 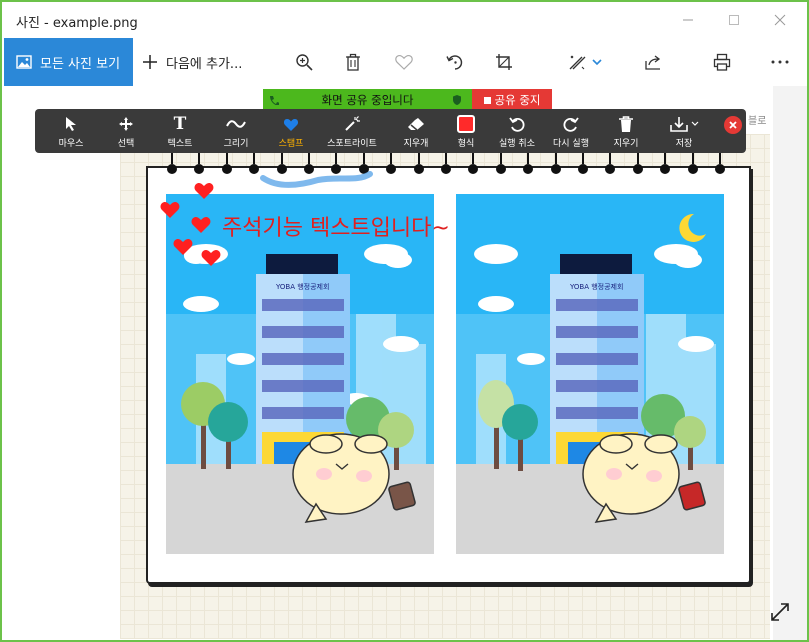 I want to click on tool-stamp: 스탬프, so click(x=291, y=132).